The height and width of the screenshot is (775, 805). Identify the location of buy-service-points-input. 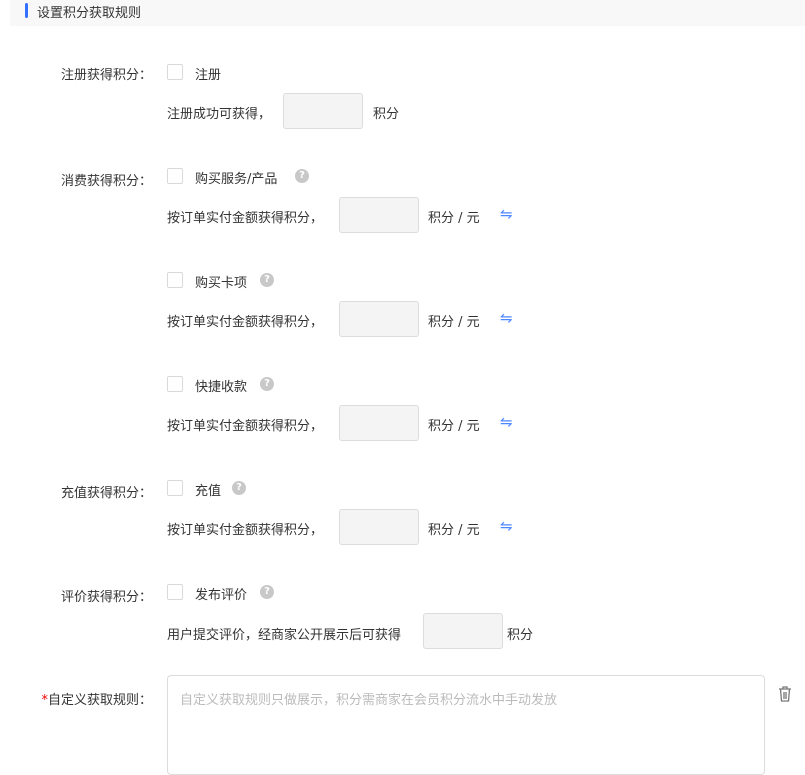
(379, 215).